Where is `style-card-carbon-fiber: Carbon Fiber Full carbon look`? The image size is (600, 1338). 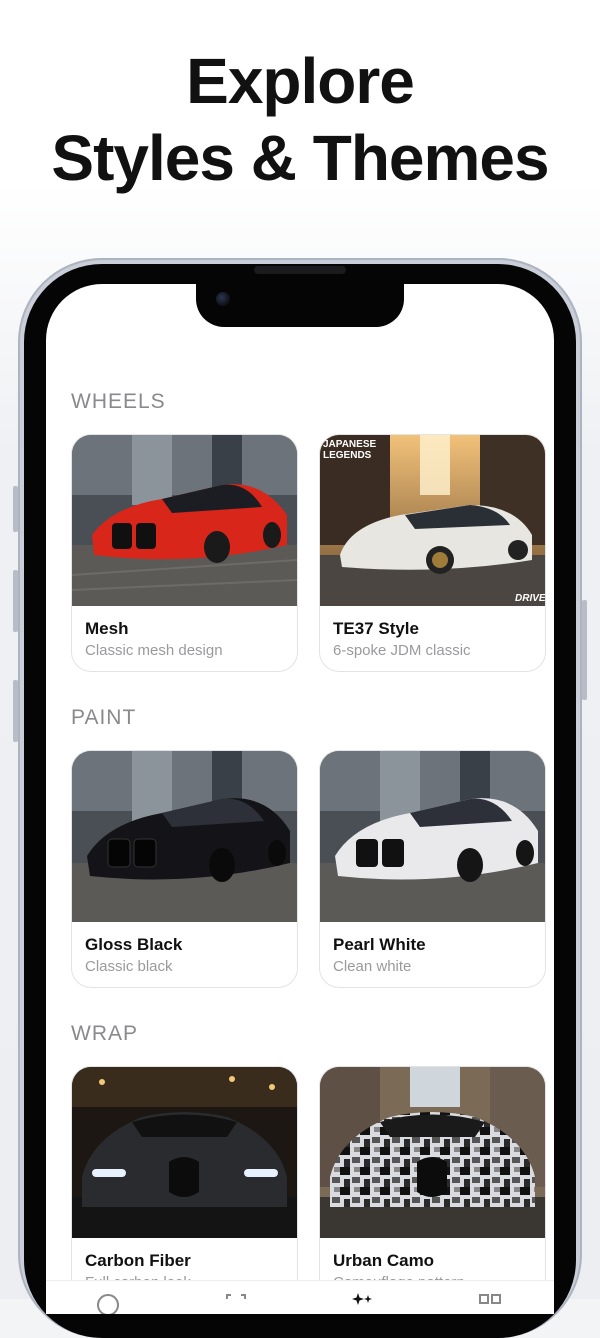 style-card-carbon-fiber: Carbon Fiber Full carbon look is located at coordinates (184, 1185).